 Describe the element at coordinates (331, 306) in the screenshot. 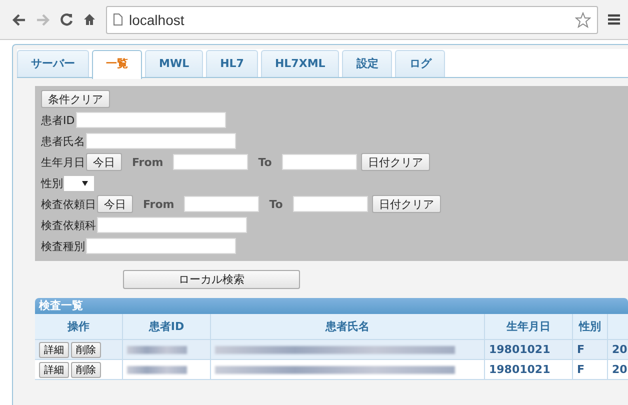

I see `table-title: 検査一覧` at that location.